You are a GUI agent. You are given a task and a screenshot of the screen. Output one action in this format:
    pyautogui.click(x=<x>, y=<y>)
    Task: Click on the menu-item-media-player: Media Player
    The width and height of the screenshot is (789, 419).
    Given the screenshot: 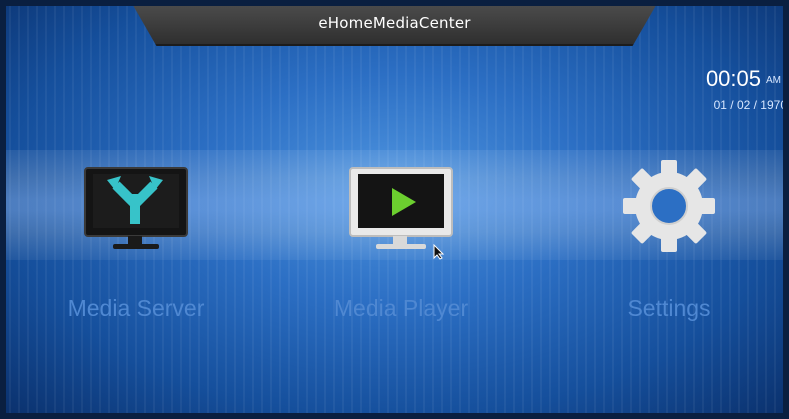 What is the action you would take?
    pyautogui.click(x=401, y=250)
    